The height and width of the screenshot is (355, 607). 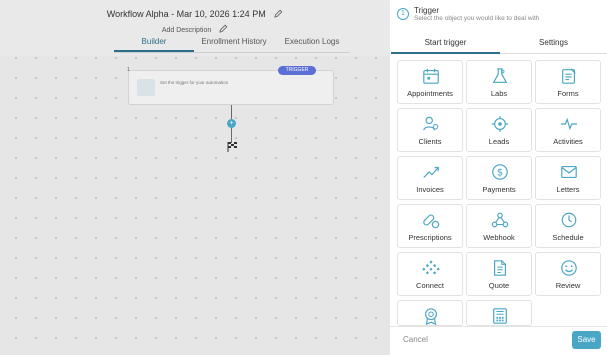 I want to click on tile-connect: Connect, so click(x=430, y=274).